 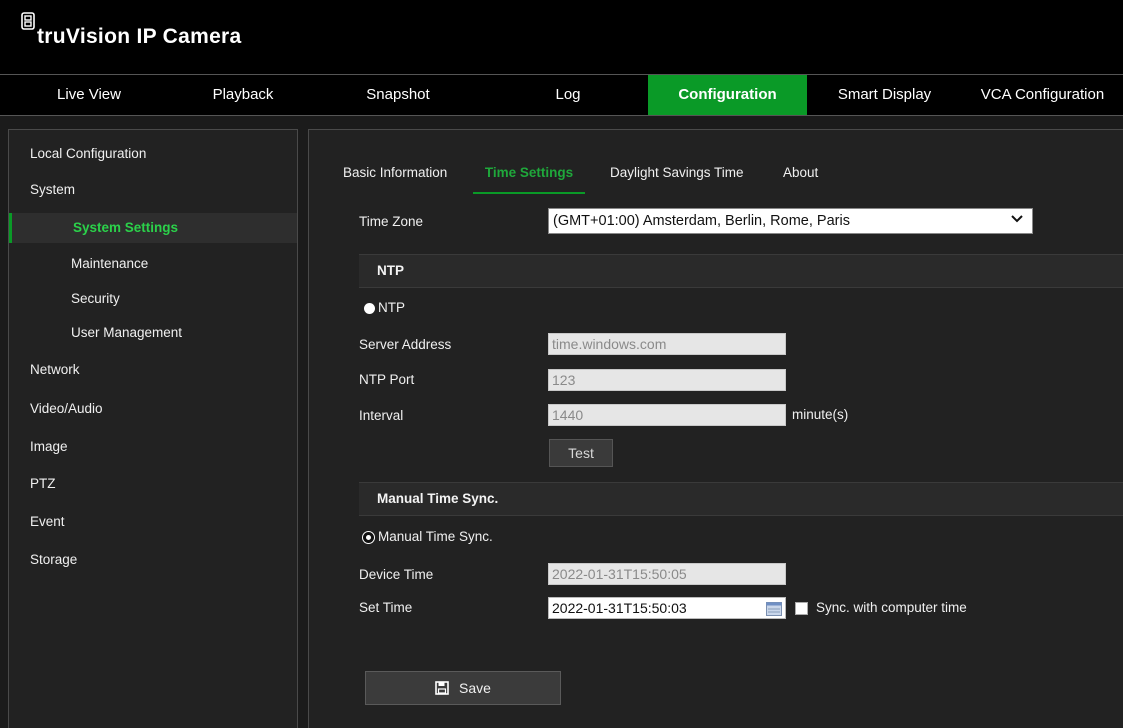 What do you see at coordinates (368, 537) in the screenshot?
I see `manual-sync-radio` at bounding box center [368, 537].